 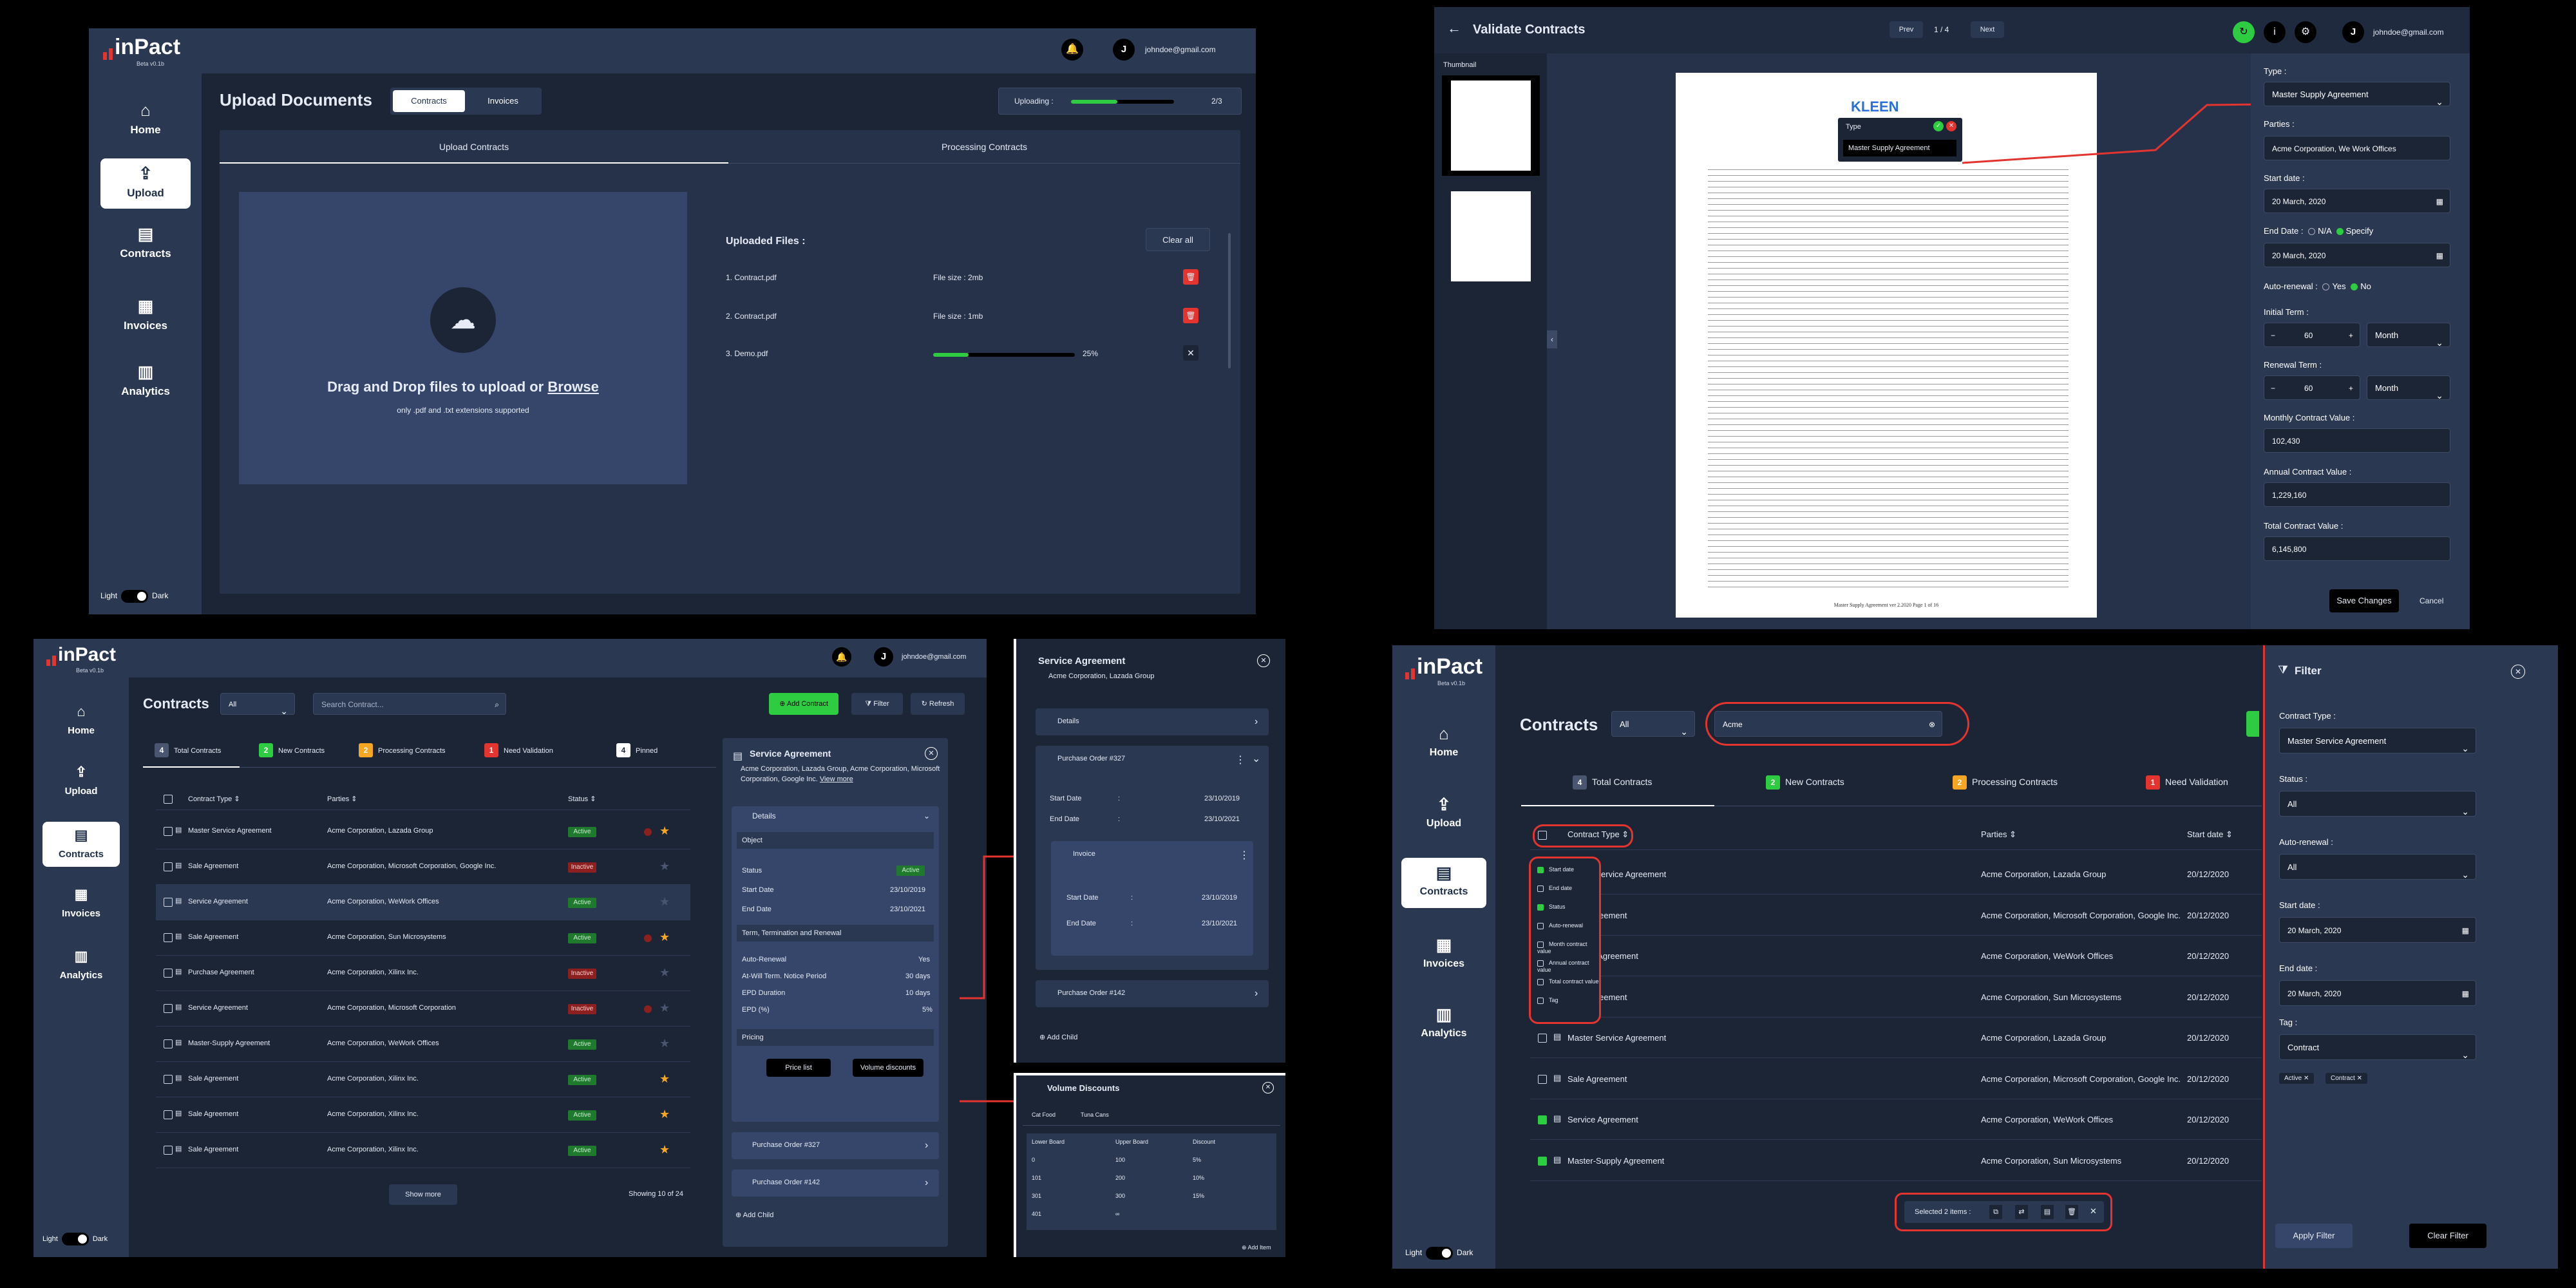 I want to click on kebab-icon: ⋮, so click(x=1244, y=855).